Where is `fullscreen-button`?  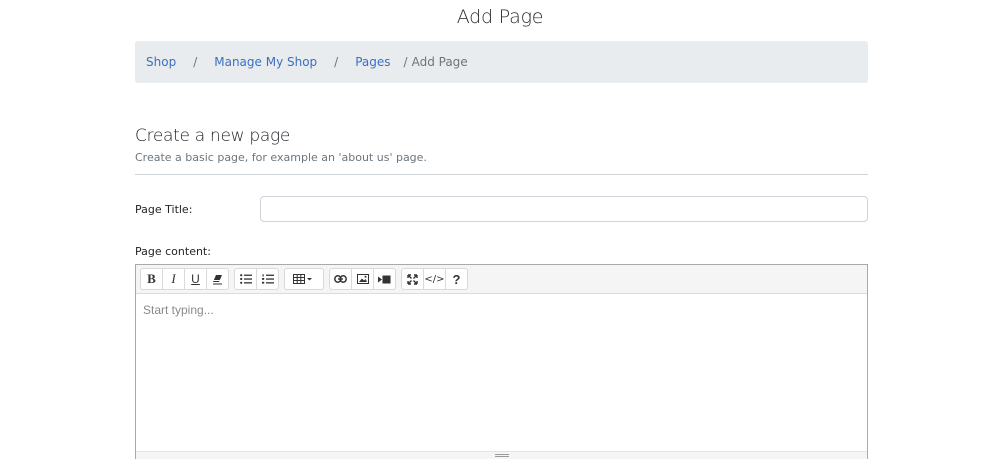
fullscreen-button is located at coordinates (412, 279).